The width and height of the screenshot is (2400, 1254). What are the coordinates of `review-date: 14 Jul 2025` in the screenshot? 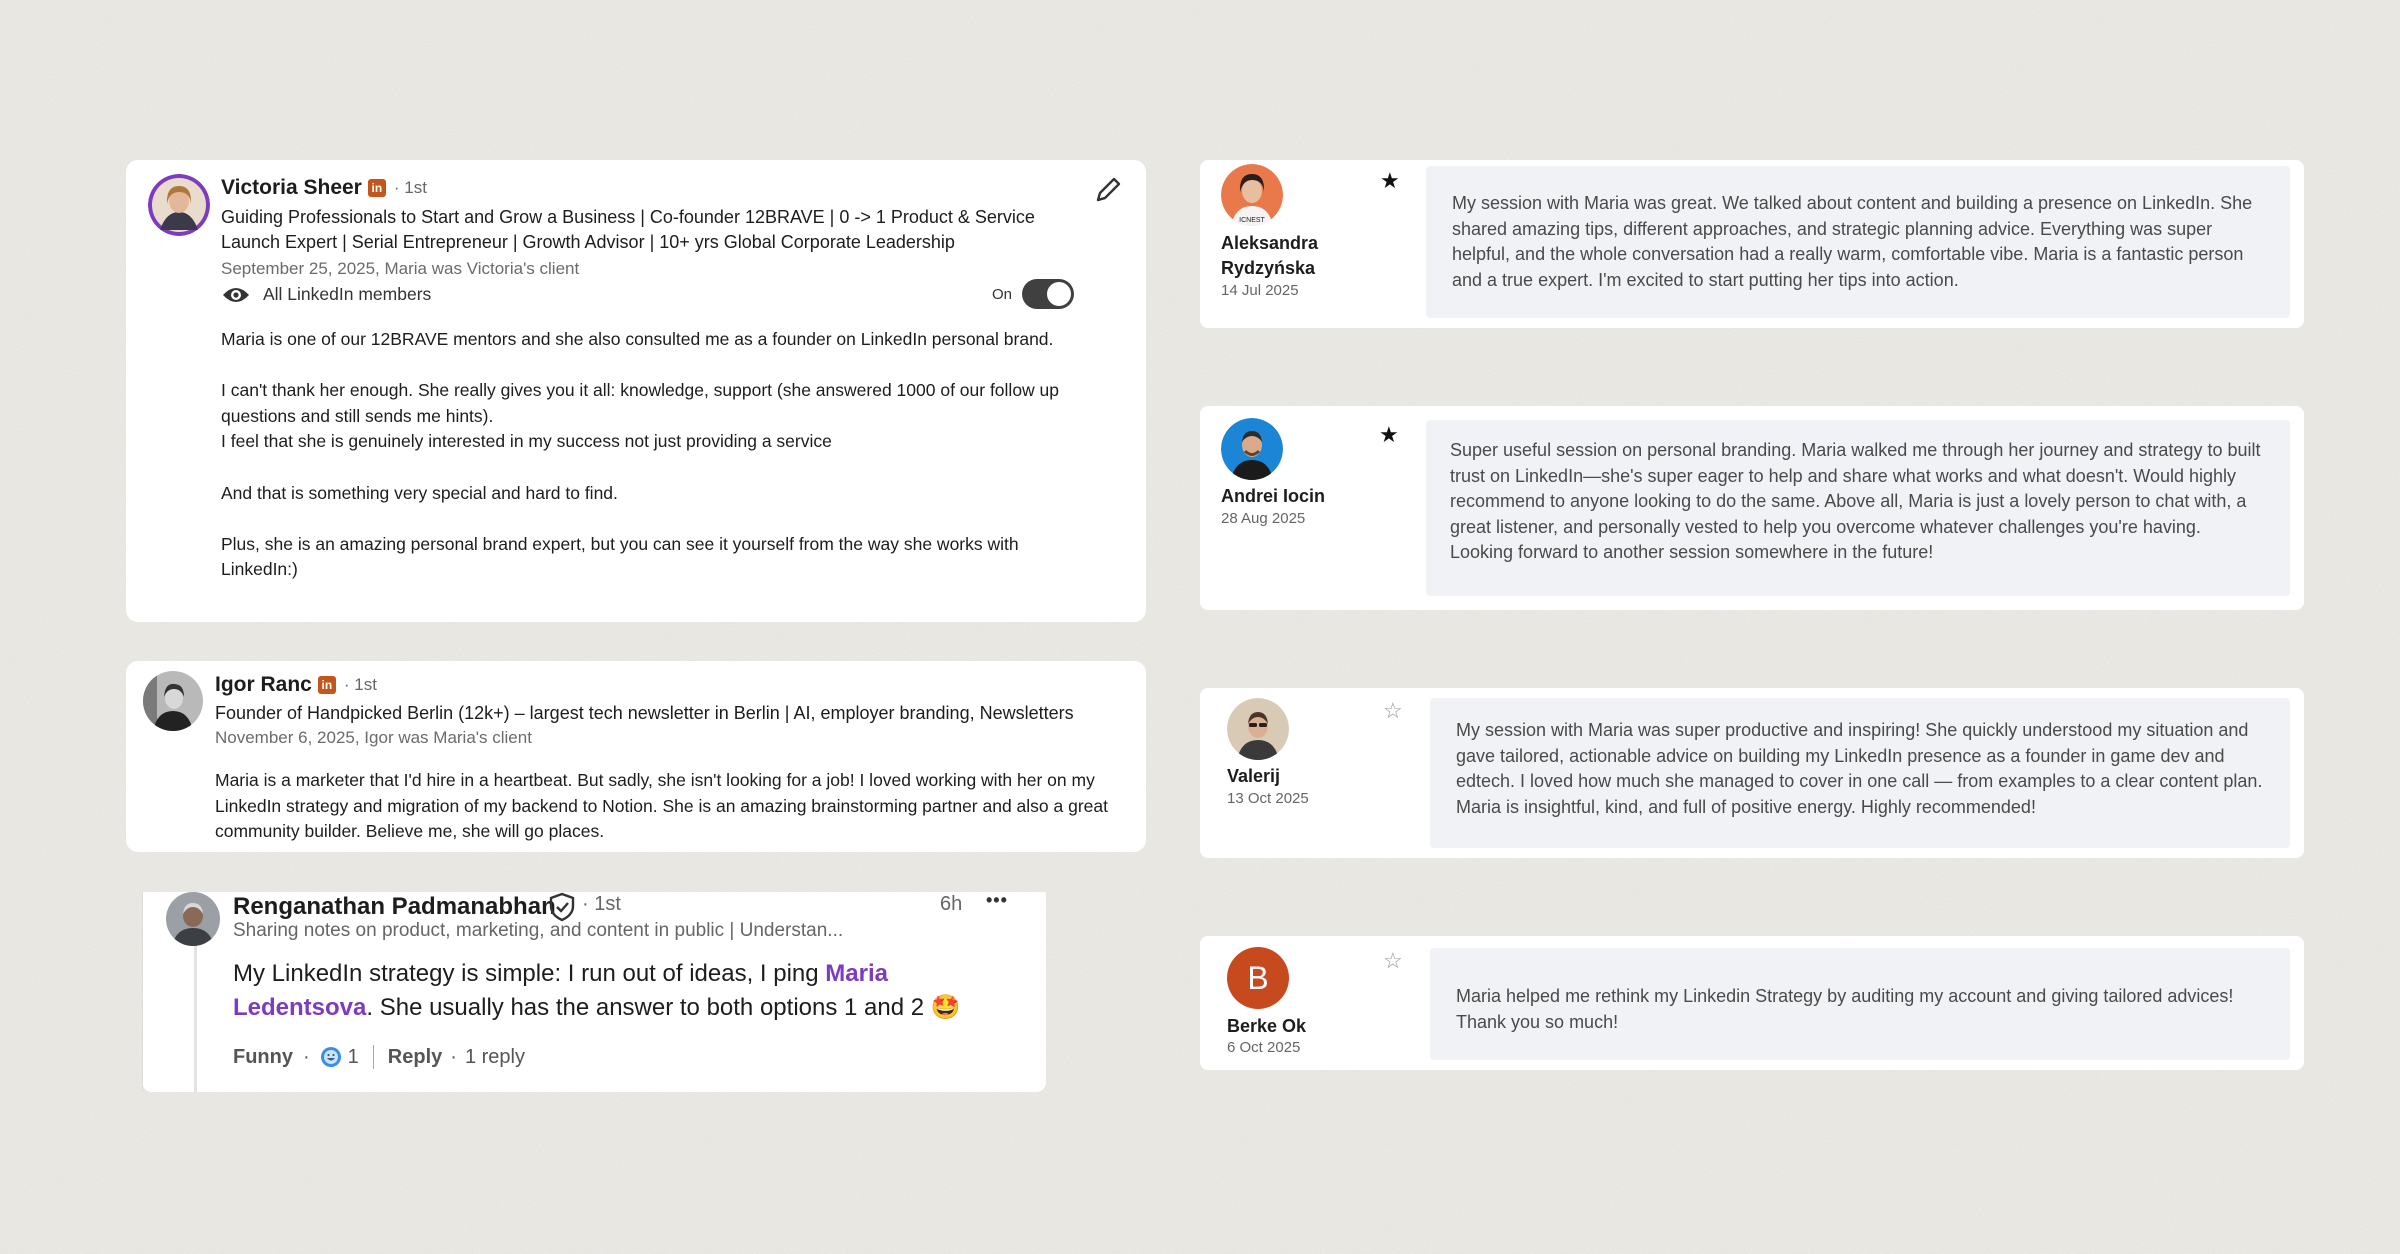 It's located at (1260, 290).